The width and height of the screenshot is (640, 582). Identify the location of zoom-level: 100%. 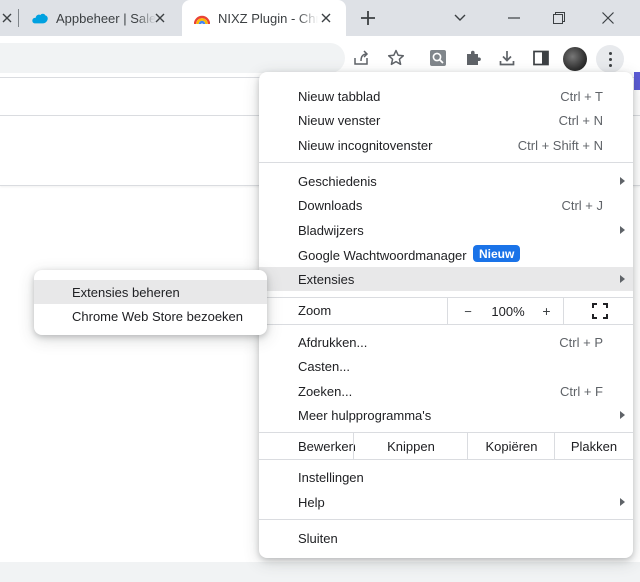
(508, 311).